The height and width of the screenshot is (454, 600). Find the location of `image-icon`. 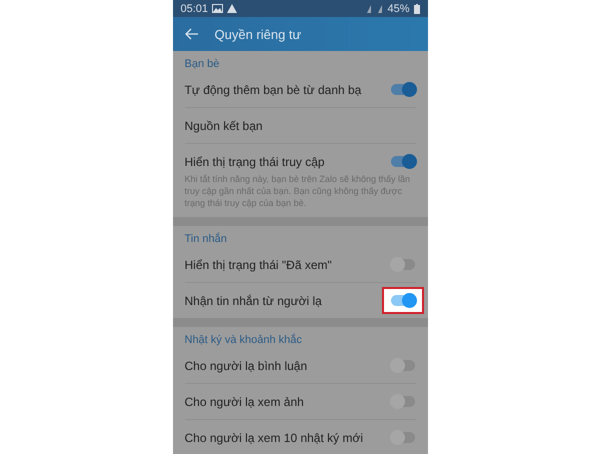

image-icon is located at coordinates (218, 8).